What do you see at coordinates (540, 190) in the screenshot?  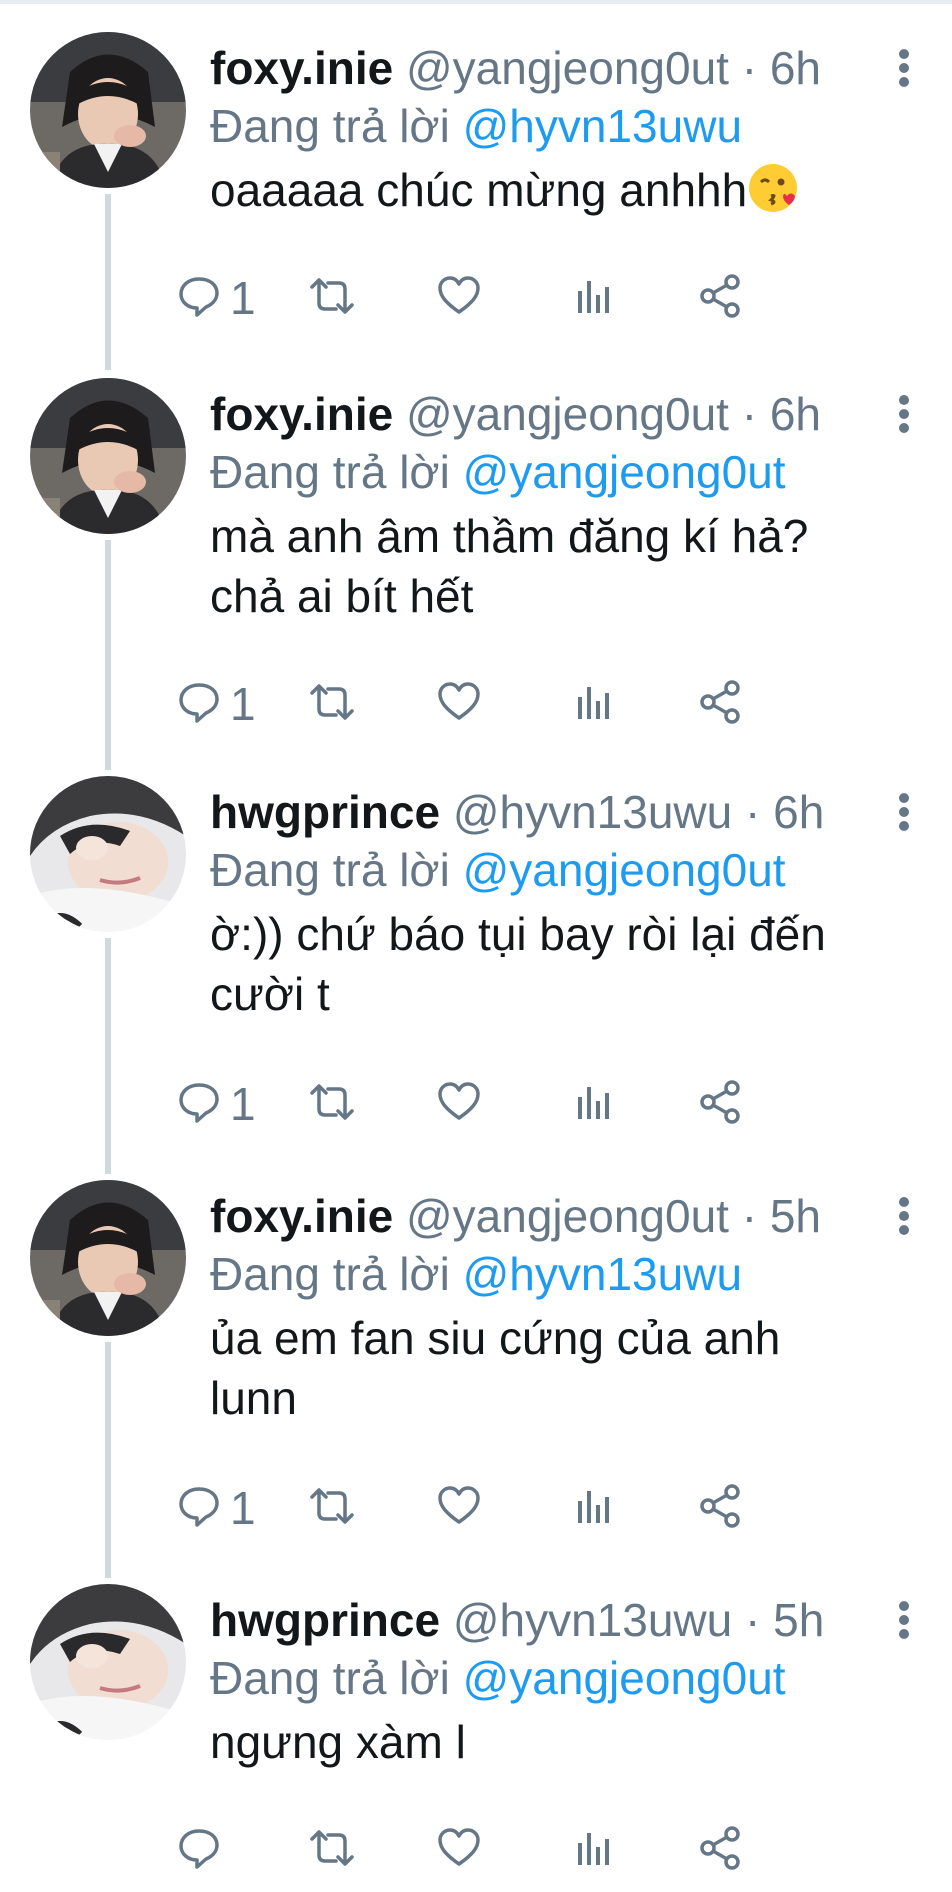 I see `tweet-text: oaaaaa chúc mừng anhhh` at bounding box center [540, 190].